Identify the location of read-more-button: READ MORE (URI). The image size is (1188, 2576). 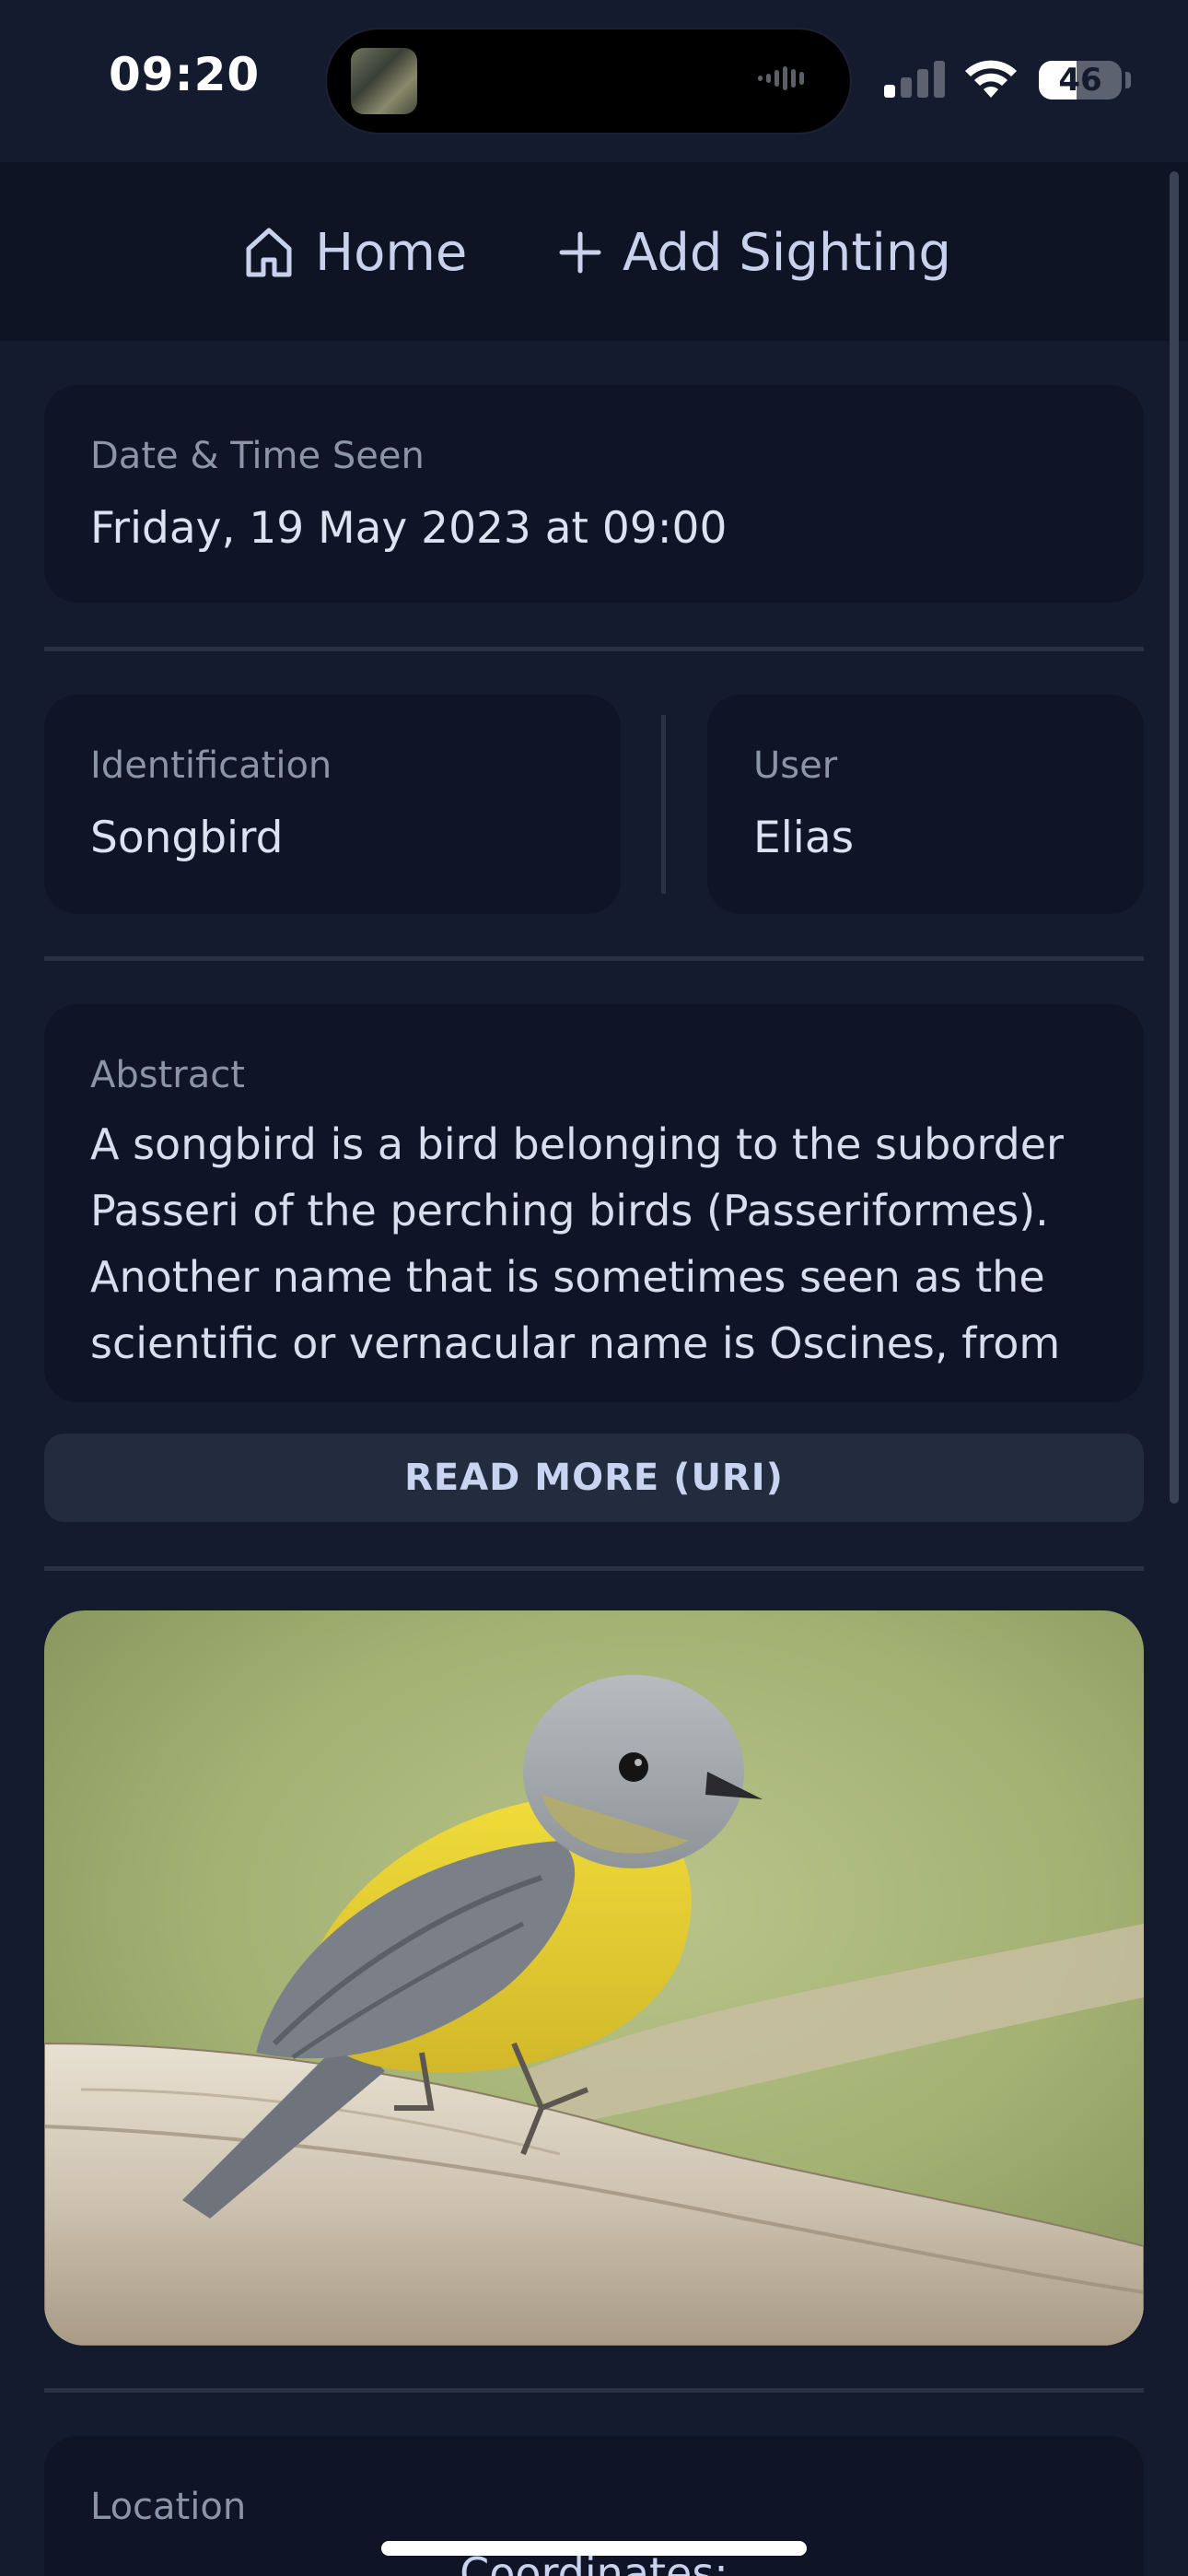
(594, 1478).